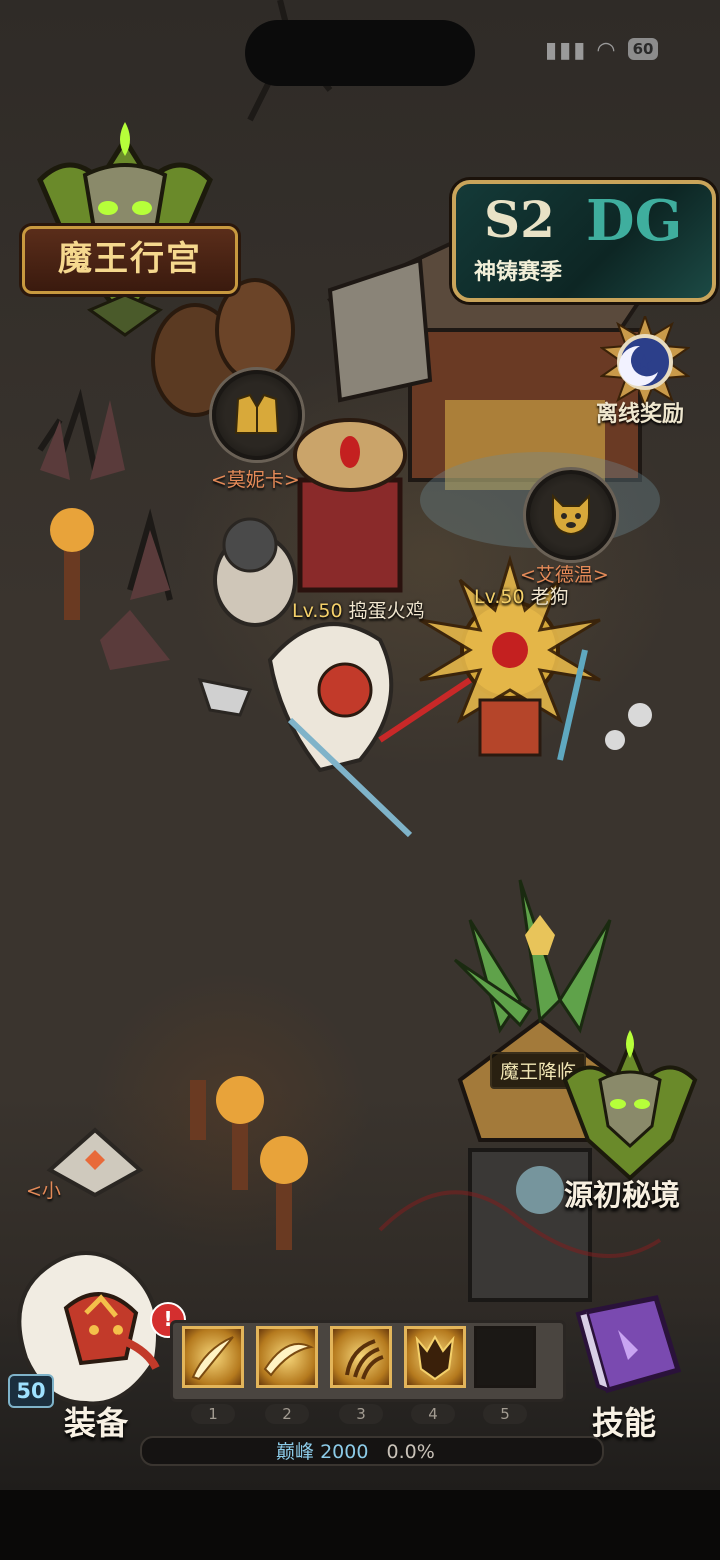 Image resolution: width=720 pixels, height=1560 pixels. I want to click on wind-skill-icon, so click(289, 1359).